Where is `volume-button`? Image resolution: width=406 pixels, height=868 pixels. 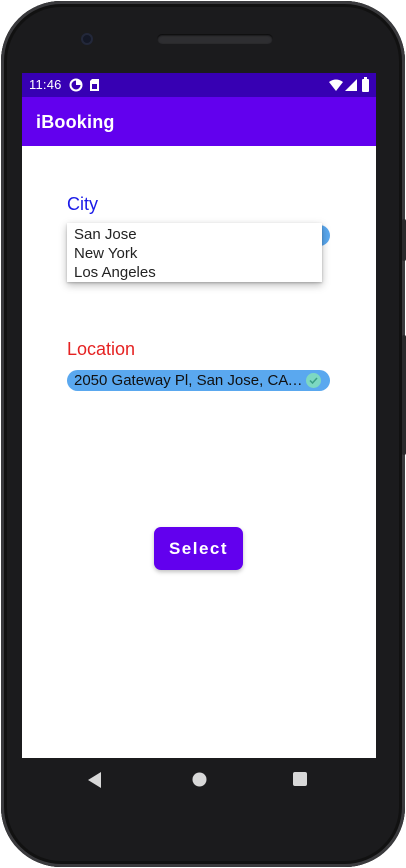
volume-button is located at coordinates (404, 395).